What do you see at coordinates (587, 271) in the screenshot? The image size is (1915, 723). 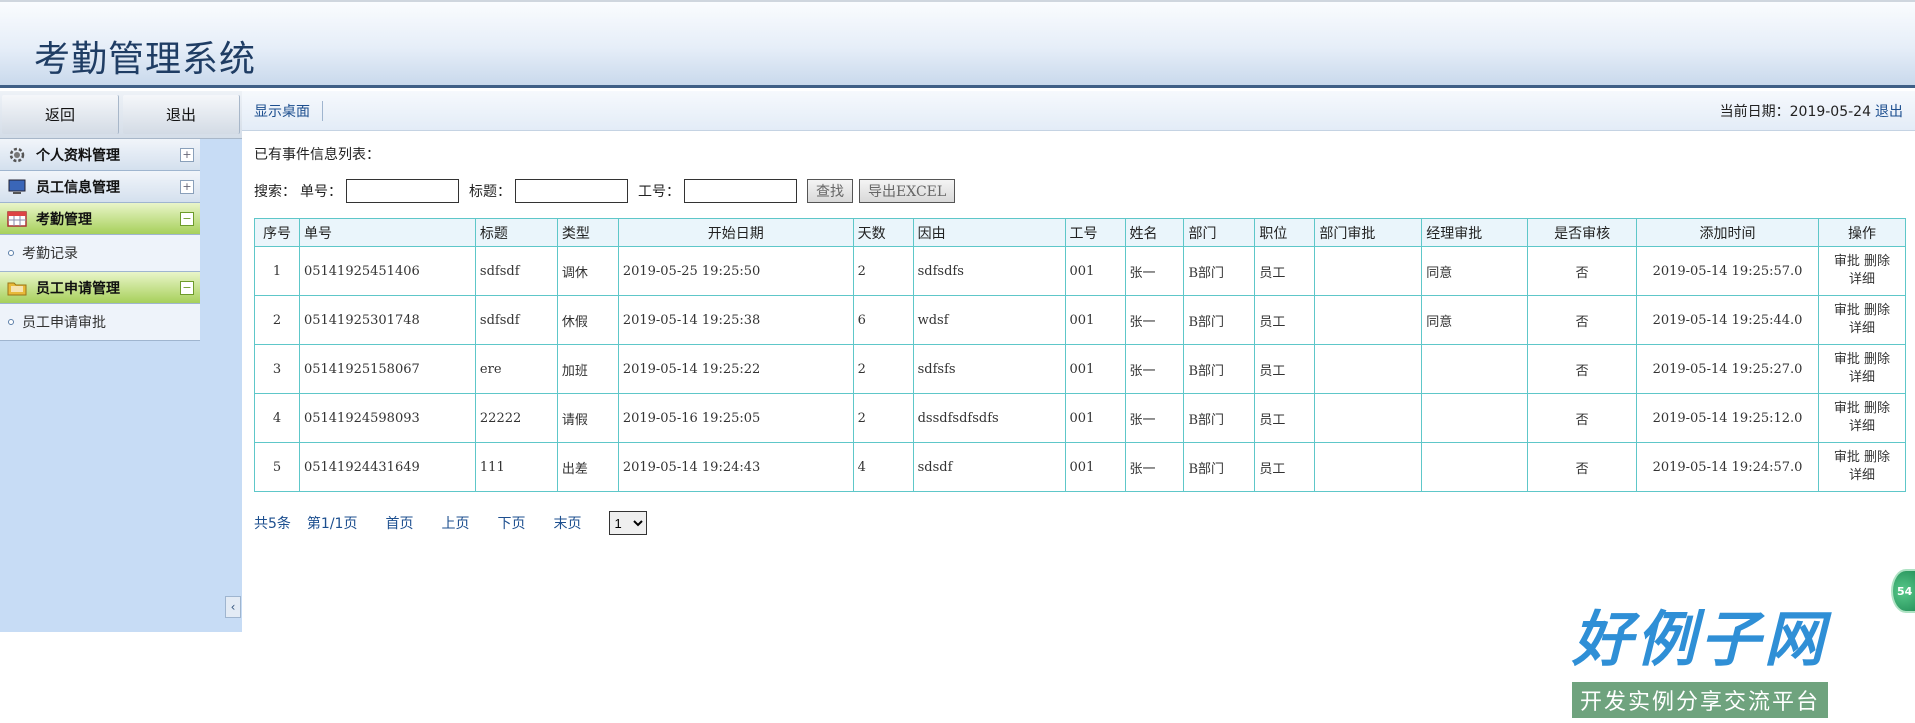 I see `cell-type: 调休` at bounding box center [587, 271].